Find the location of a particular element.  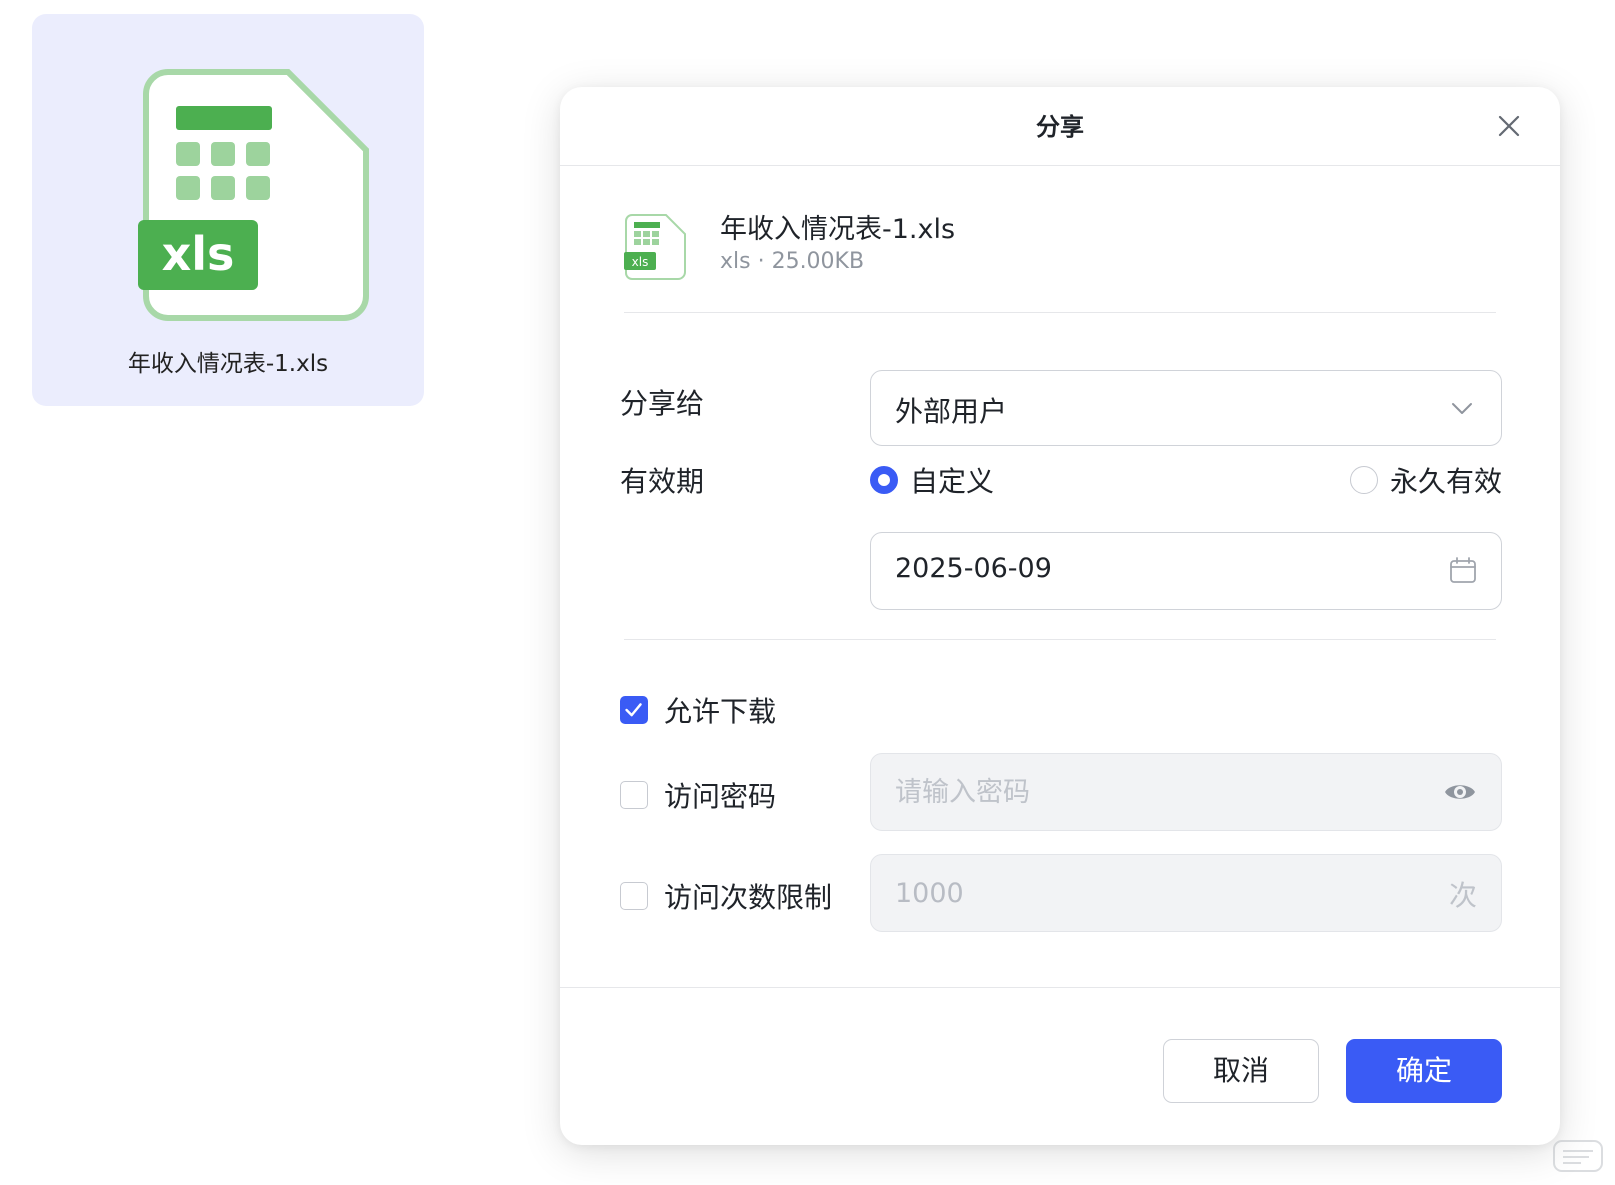

cancel-button: 取消 is located at coordinates (1241, 1071).